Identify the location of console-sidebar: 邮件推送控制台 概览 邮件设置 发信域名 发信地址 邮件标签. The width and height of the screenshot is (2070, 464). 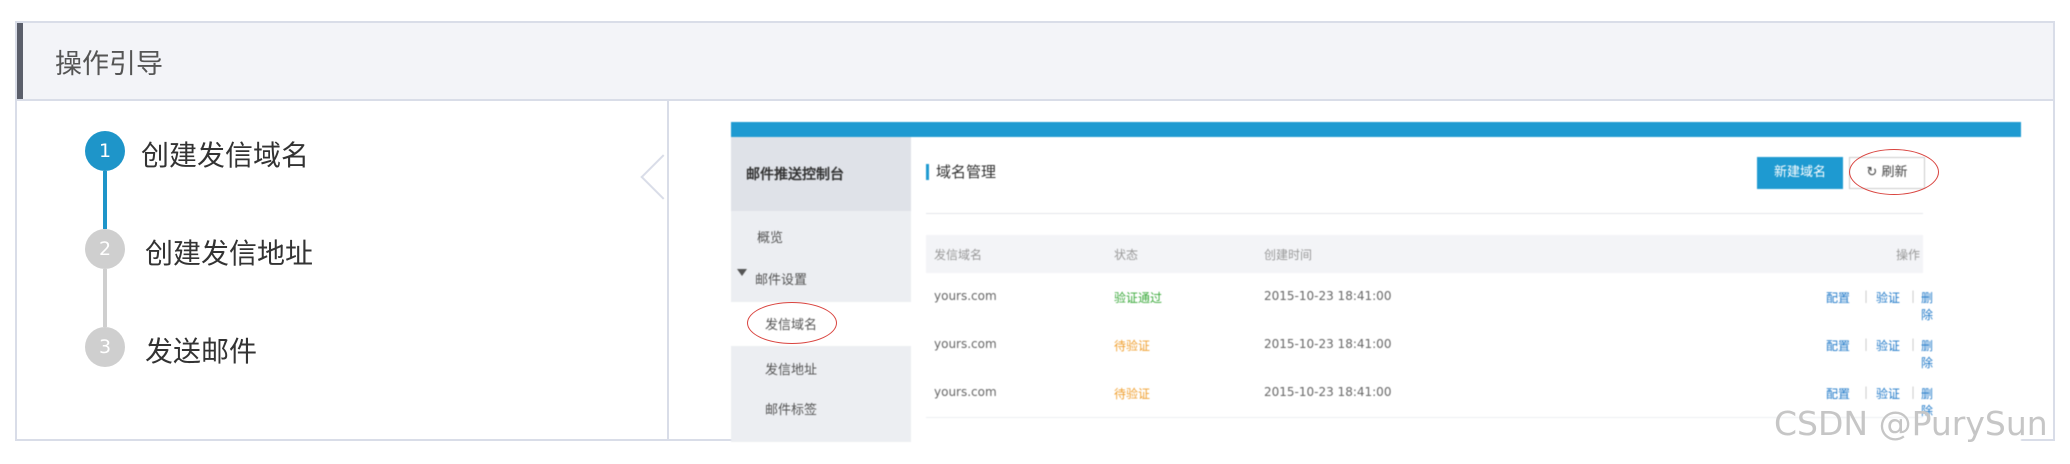
(821, 289).